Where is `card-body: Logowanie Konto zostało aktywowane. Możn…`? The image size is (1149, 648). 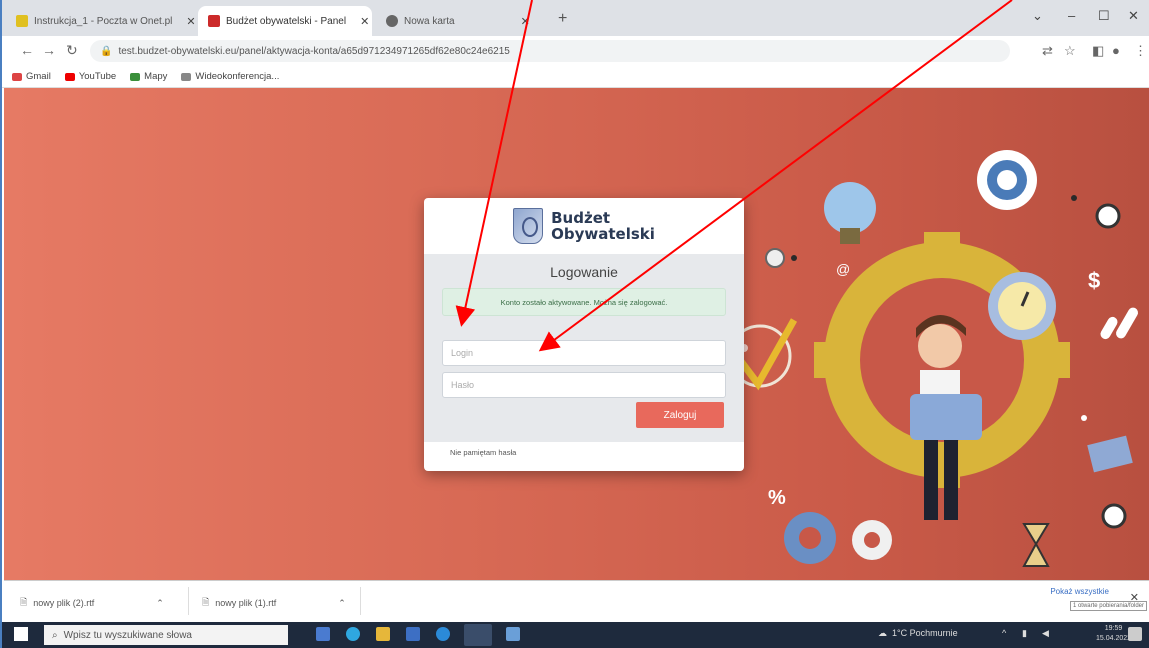 card-body: Logowanie Konto zostało aktywowane. Możn… is located at coordinates (584, 348).